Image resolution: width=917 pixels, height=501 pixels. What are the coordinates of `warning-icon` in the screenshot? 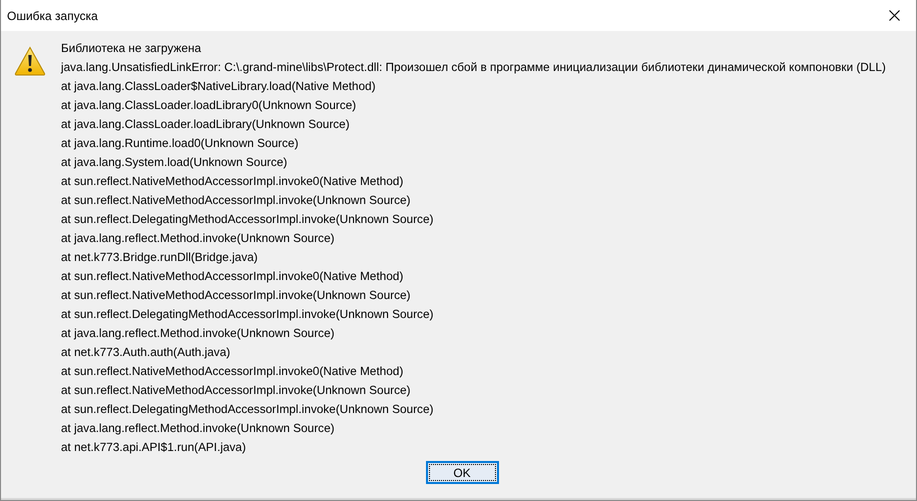 It's located at (30, 61).